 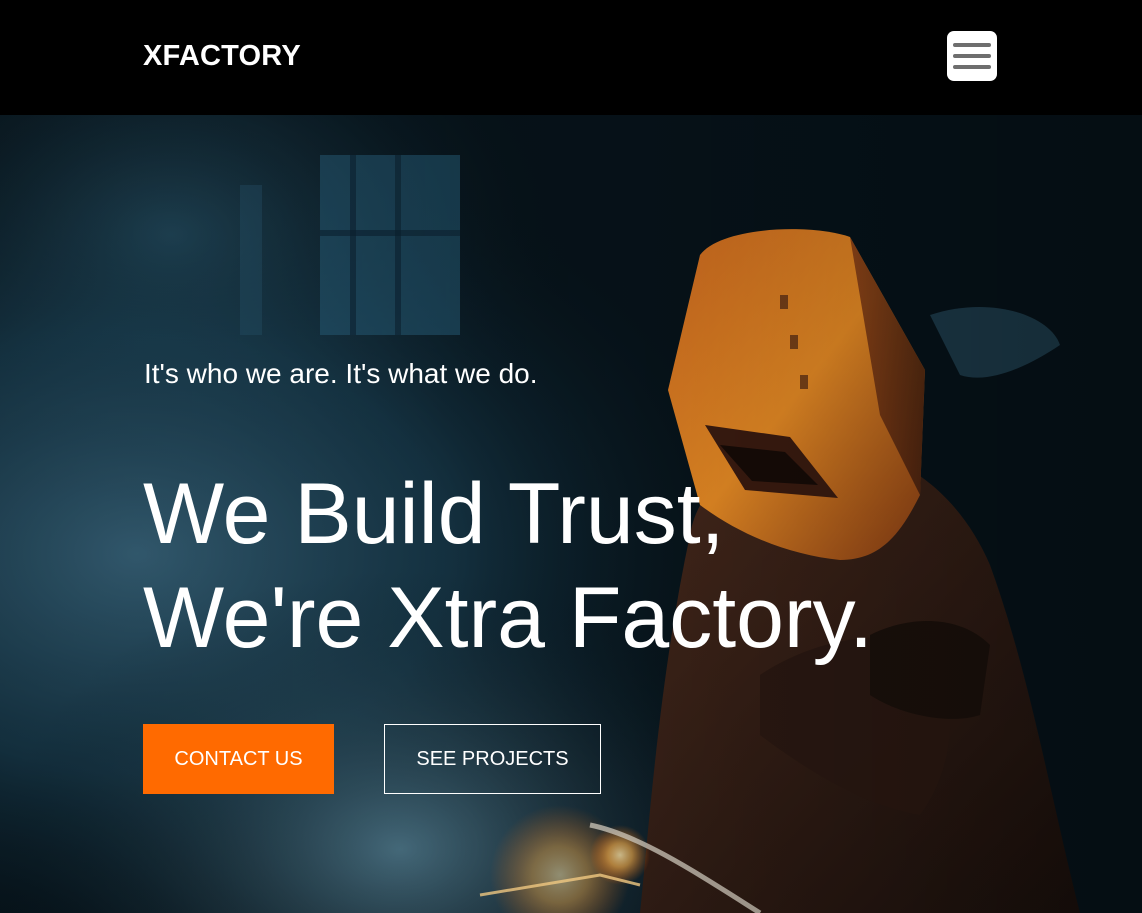 What do you see at coordinates (492, 759) in the screenshot?
I see `see-projects-button: SEE PROJECTS` at bounding box center [492, 759].